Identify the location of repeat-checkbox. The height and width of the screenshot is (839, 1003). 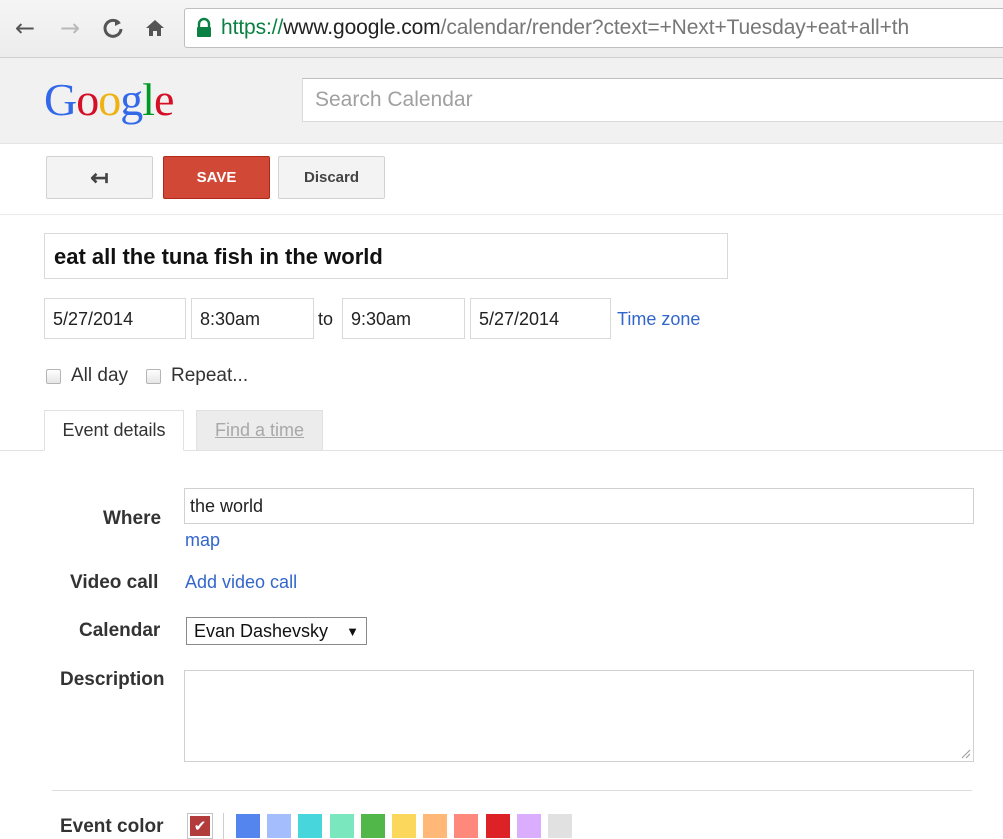
(153, 376).